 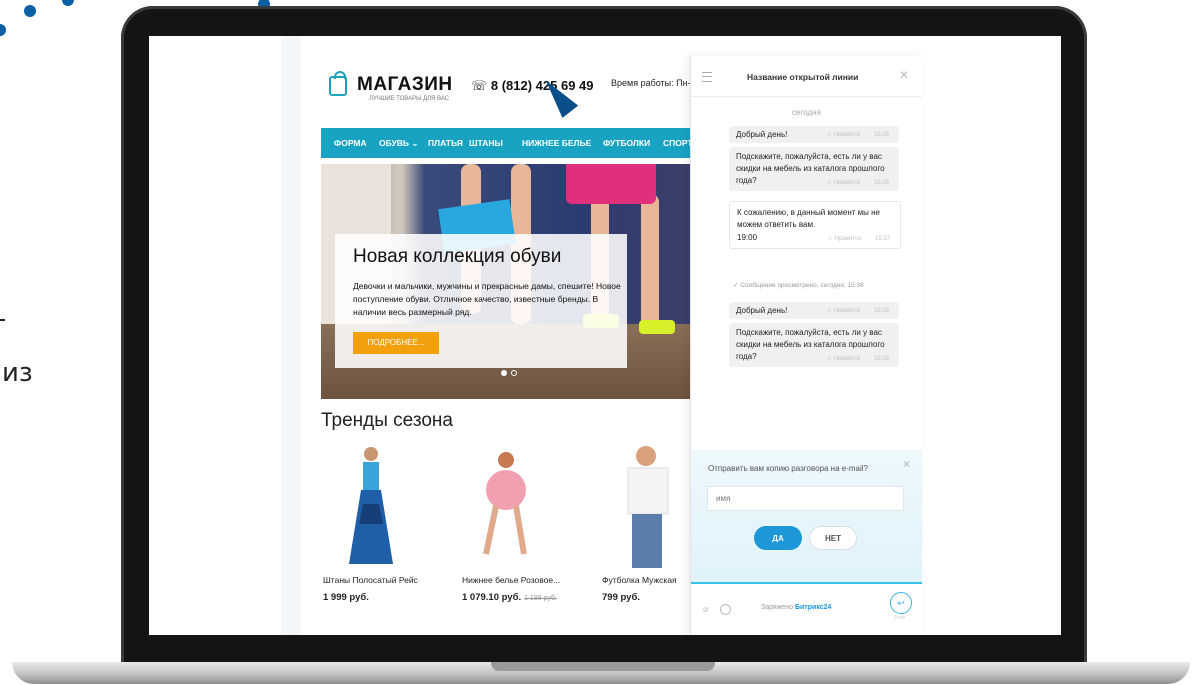 I want to click on powered-prefix: Заряжено, so click(x=777, y=607).